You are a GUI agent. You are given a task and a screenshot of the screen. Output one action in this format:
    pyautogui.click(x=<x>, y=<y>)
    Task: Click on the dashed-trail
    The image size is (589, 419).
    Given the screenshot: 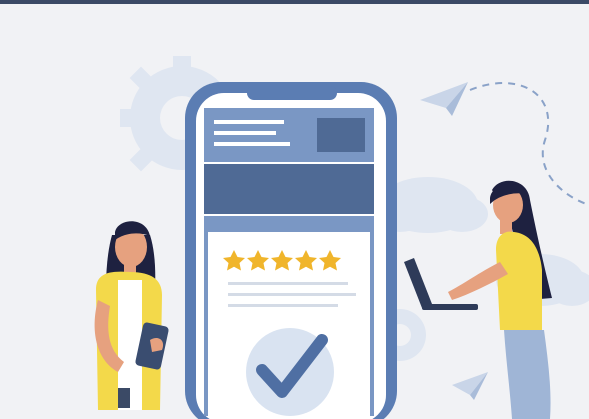 What is the action you would take?
    pyautogui.click(x=529, y=144)
    